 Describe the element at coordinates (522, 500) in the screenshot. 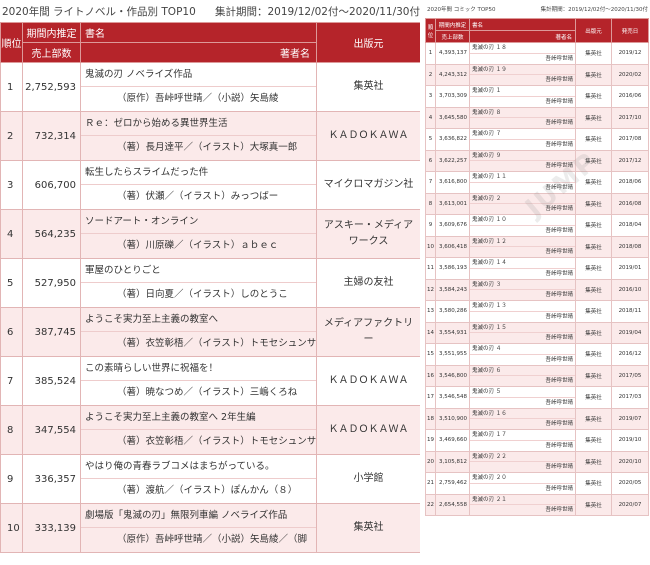

I see `book-title: 鬼滅の刃 ２１` at that location.